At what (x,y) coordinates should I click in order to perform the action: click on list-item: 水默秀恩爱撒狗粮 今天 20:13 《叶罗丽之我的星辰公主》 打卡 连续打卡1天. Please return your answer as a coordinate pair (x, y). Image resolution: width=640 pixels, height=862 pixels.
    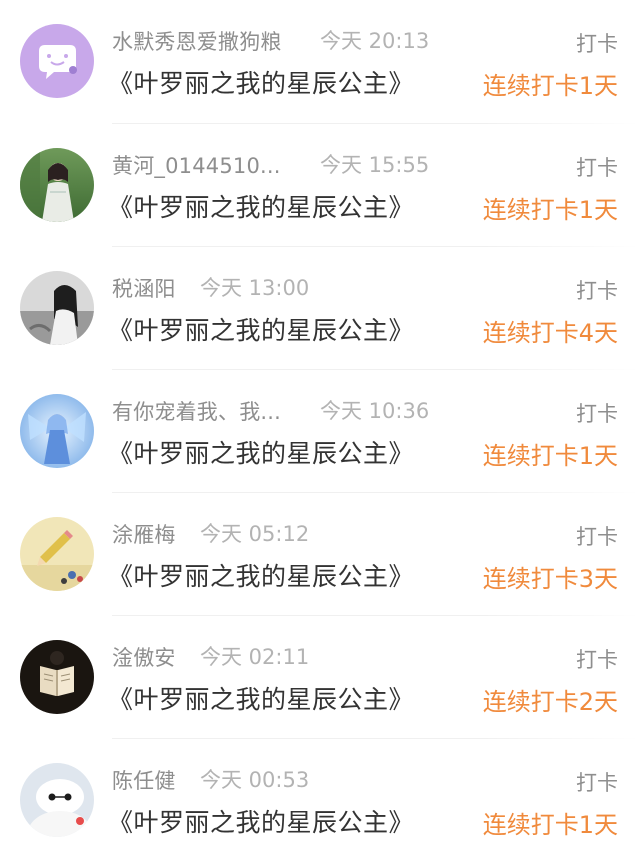
    Looking at the image, I should click on (320, 62).